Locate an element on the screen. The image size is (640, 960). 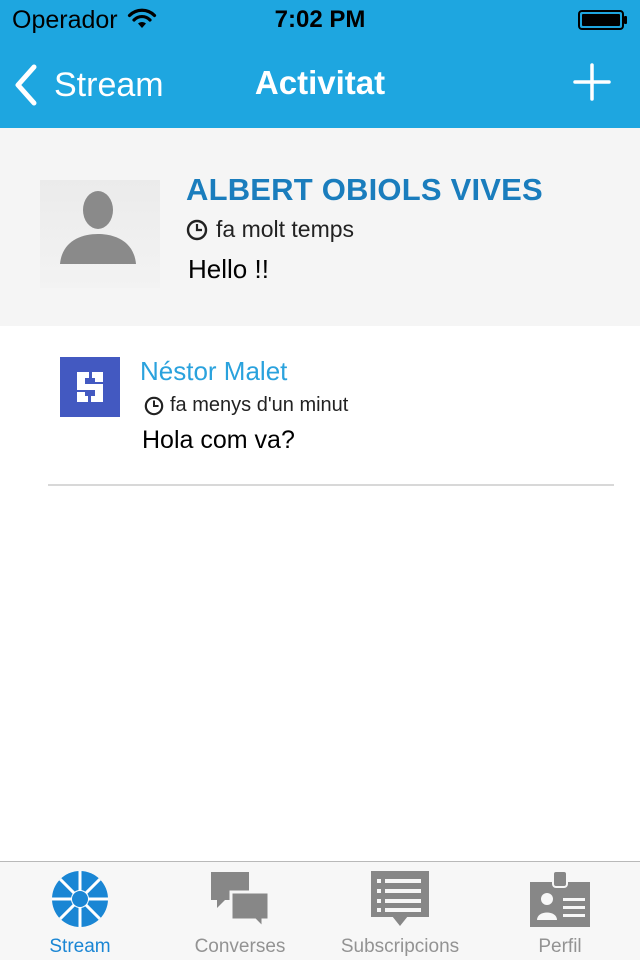
main-post-time-text: fa molt temps is located at coordinates (285, 229).